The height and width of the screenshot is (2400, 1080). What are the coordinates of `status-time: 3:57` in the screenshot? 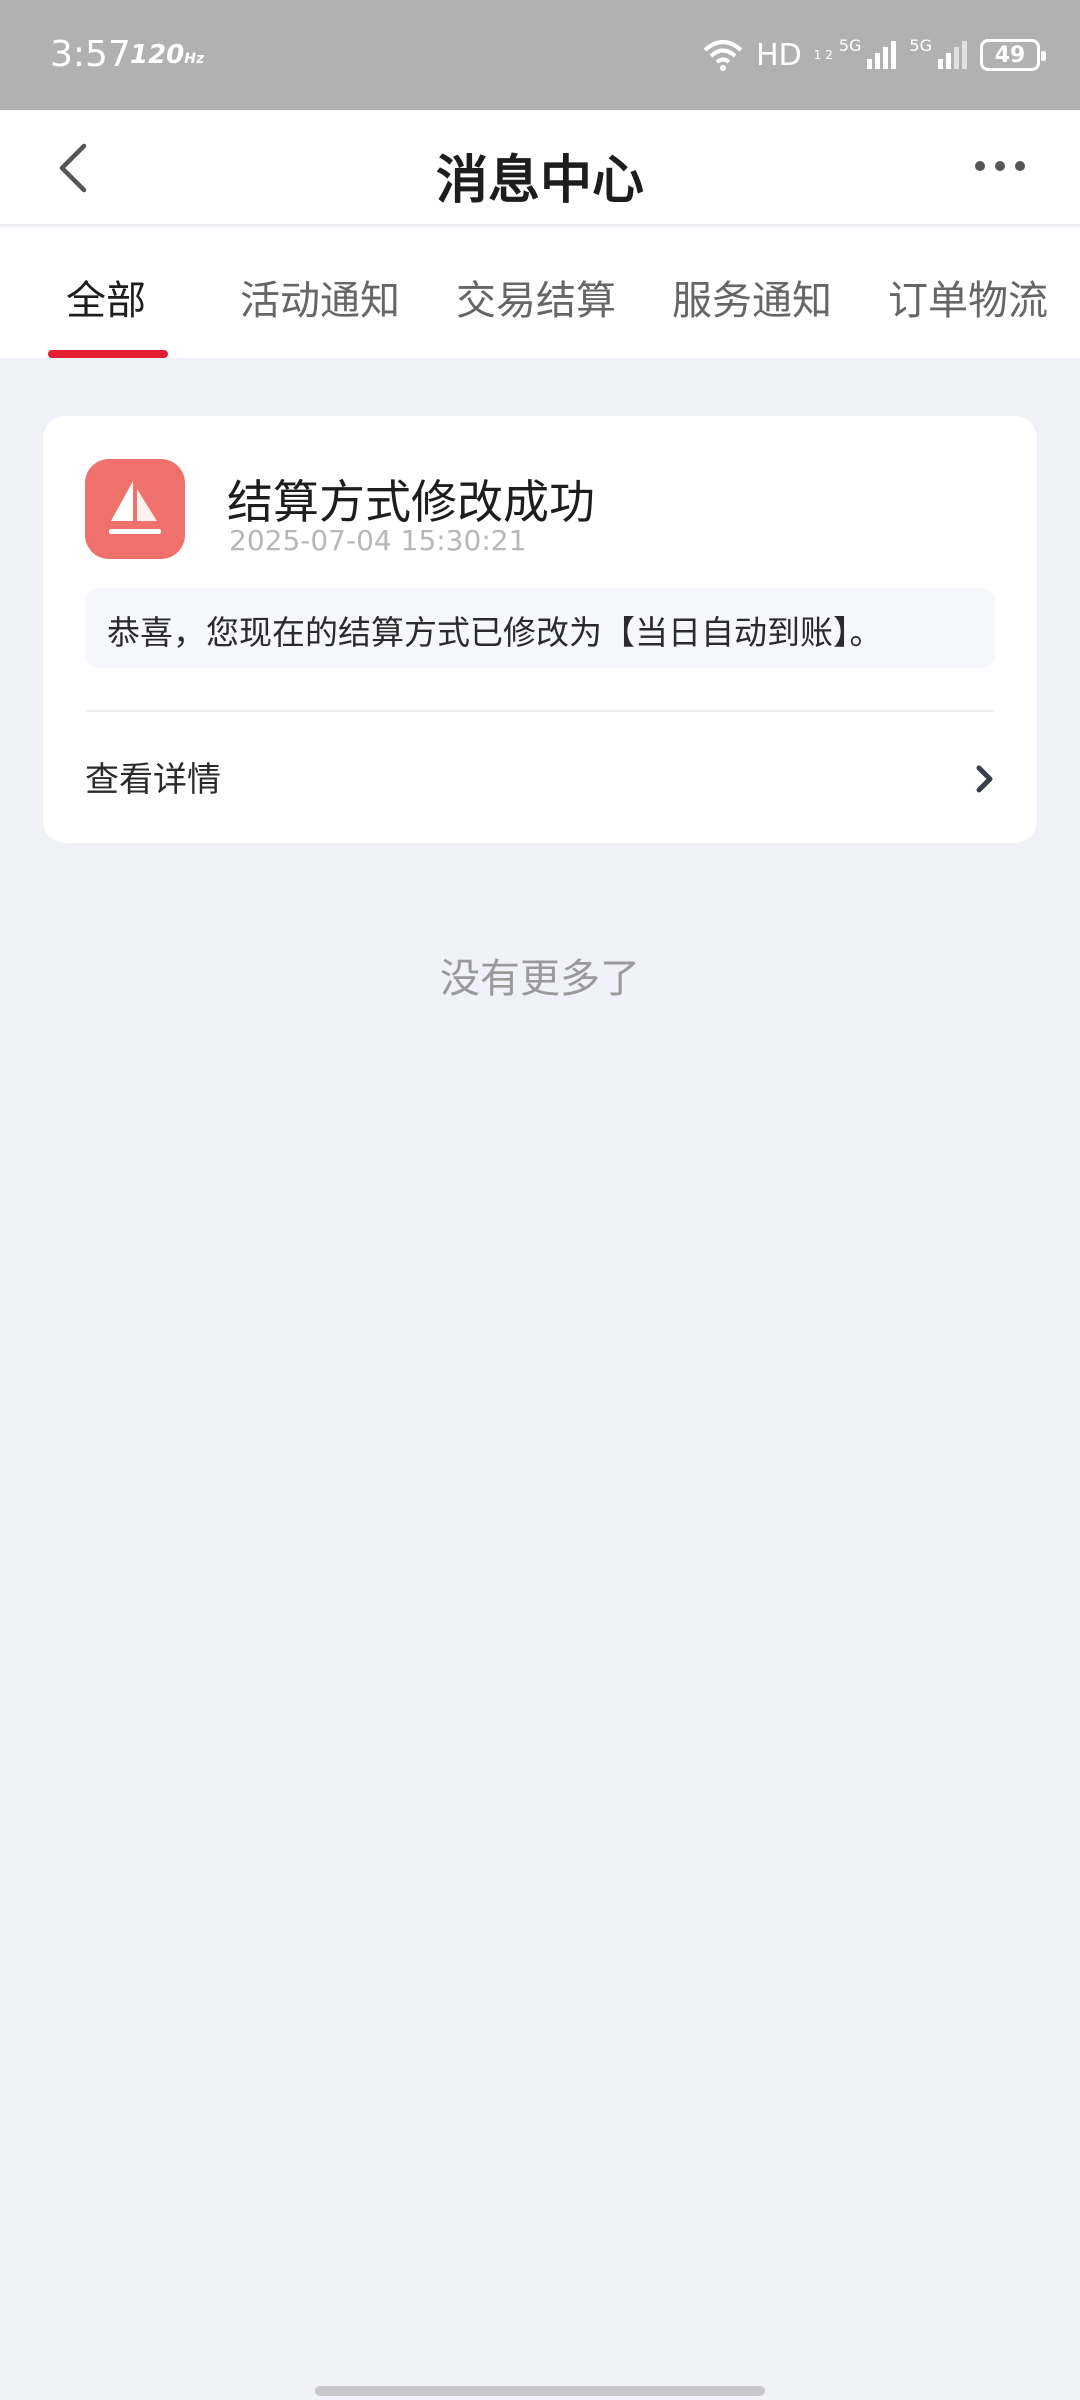 It's located at (90, 54).